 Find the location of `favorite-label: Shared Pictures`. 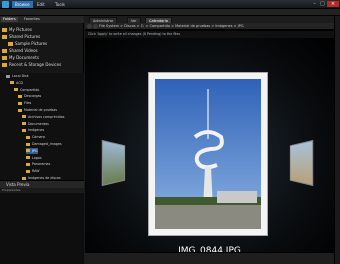

favorite-label: Shared Pictures is located at coordinates (25, 36).